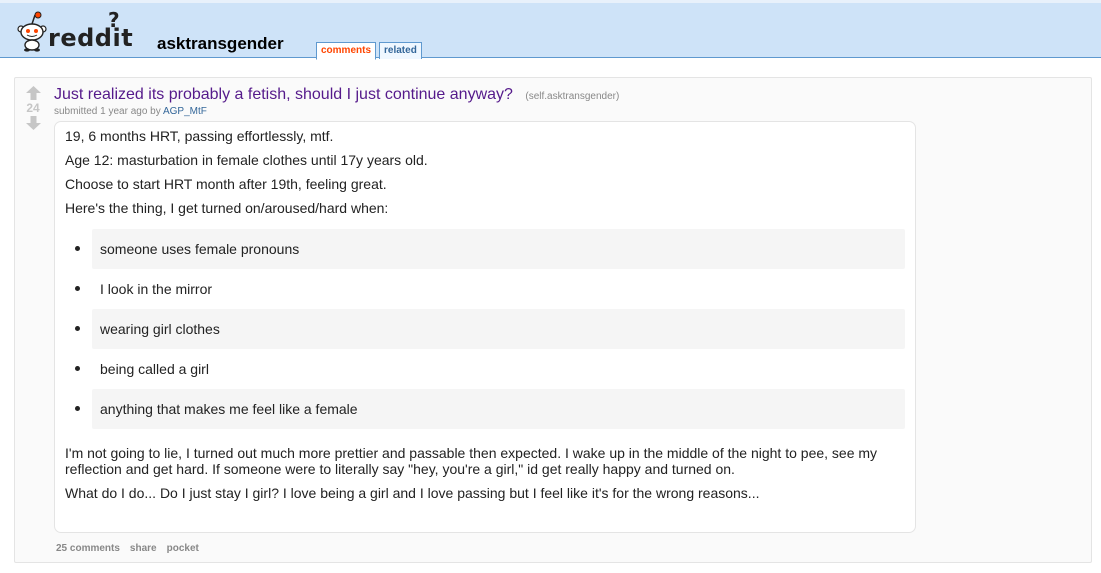  I want to click on comments-link: 25 comments, so click(88, 548).